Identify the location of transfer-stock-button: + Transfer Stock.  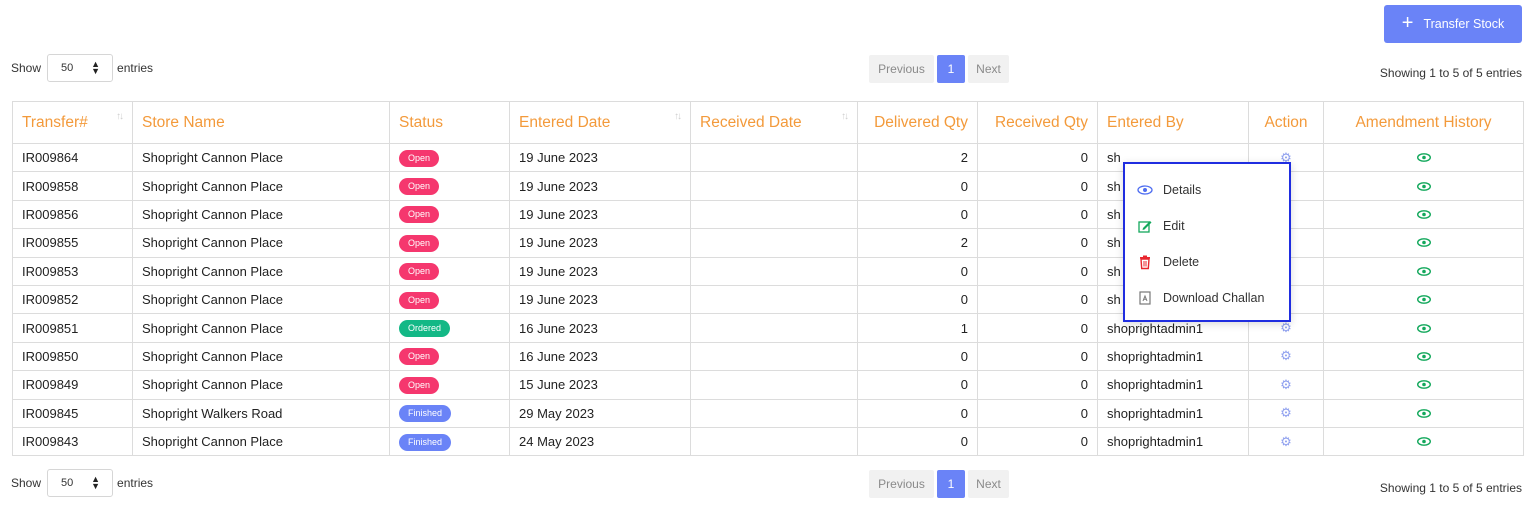
(1453, 24).